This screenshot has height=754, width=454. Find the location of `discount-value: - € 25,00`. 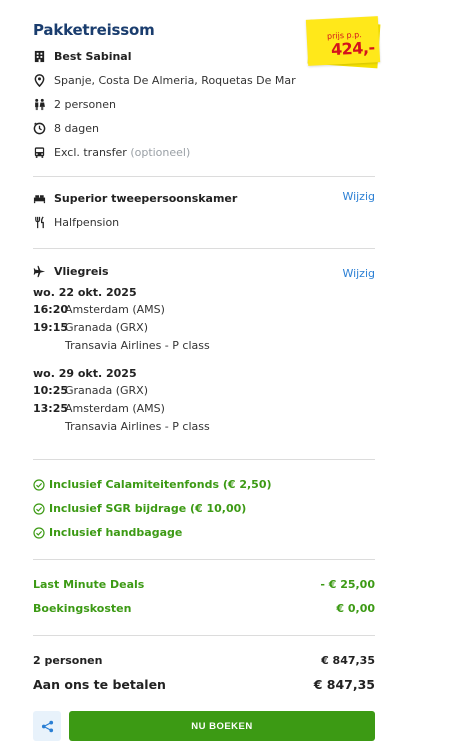

discount-value: - € 25,00 is located at coordinates (347, 584).